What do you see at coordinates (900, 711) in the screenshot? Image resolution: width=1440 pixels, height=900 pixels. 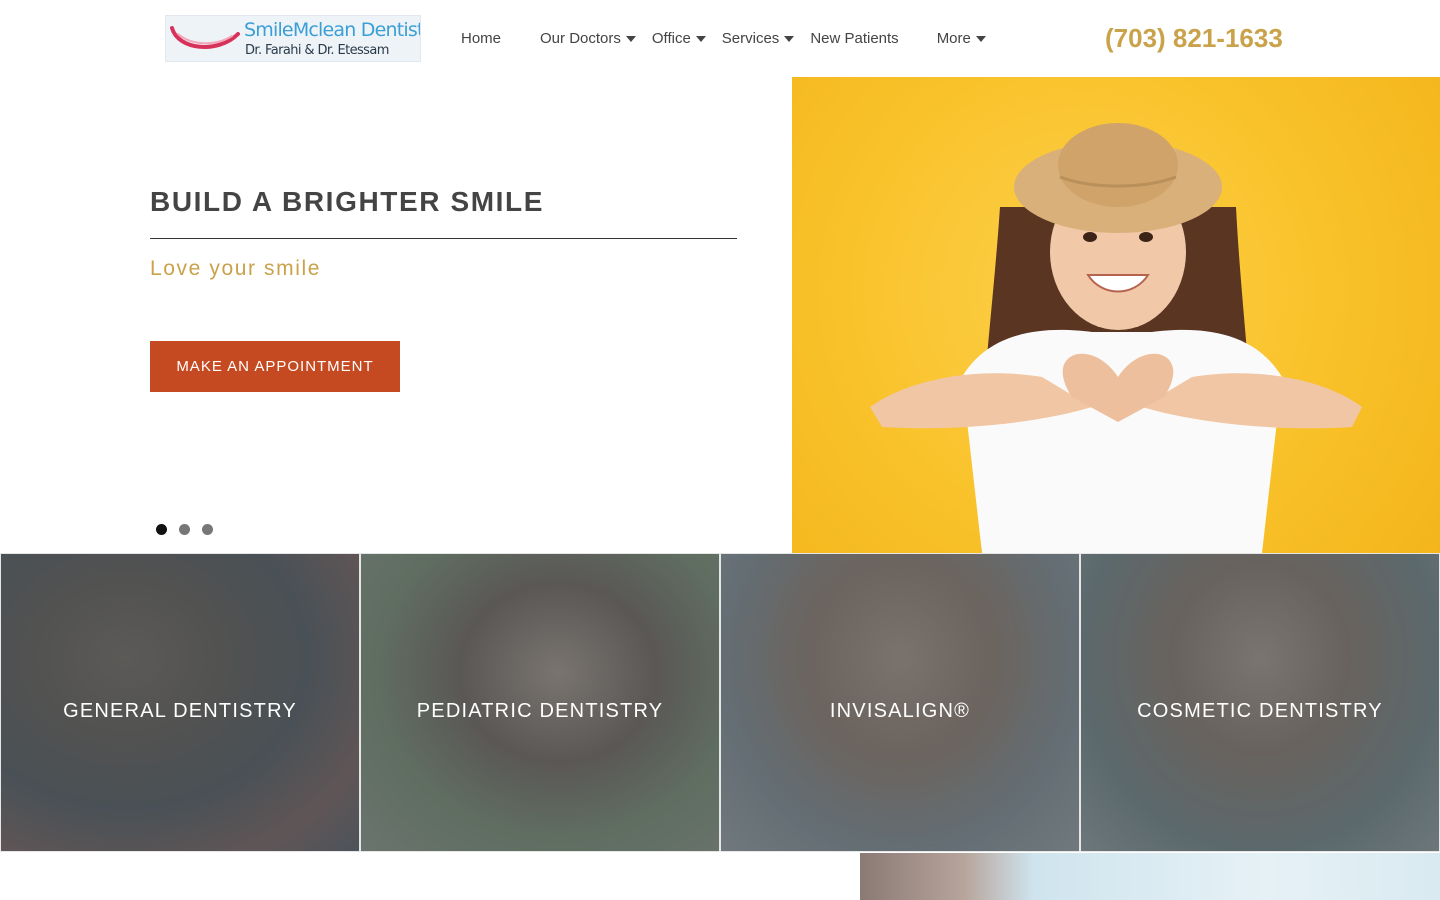 I see `service-tile-label: INVISALIGN®` at bounding box center [900, 711].